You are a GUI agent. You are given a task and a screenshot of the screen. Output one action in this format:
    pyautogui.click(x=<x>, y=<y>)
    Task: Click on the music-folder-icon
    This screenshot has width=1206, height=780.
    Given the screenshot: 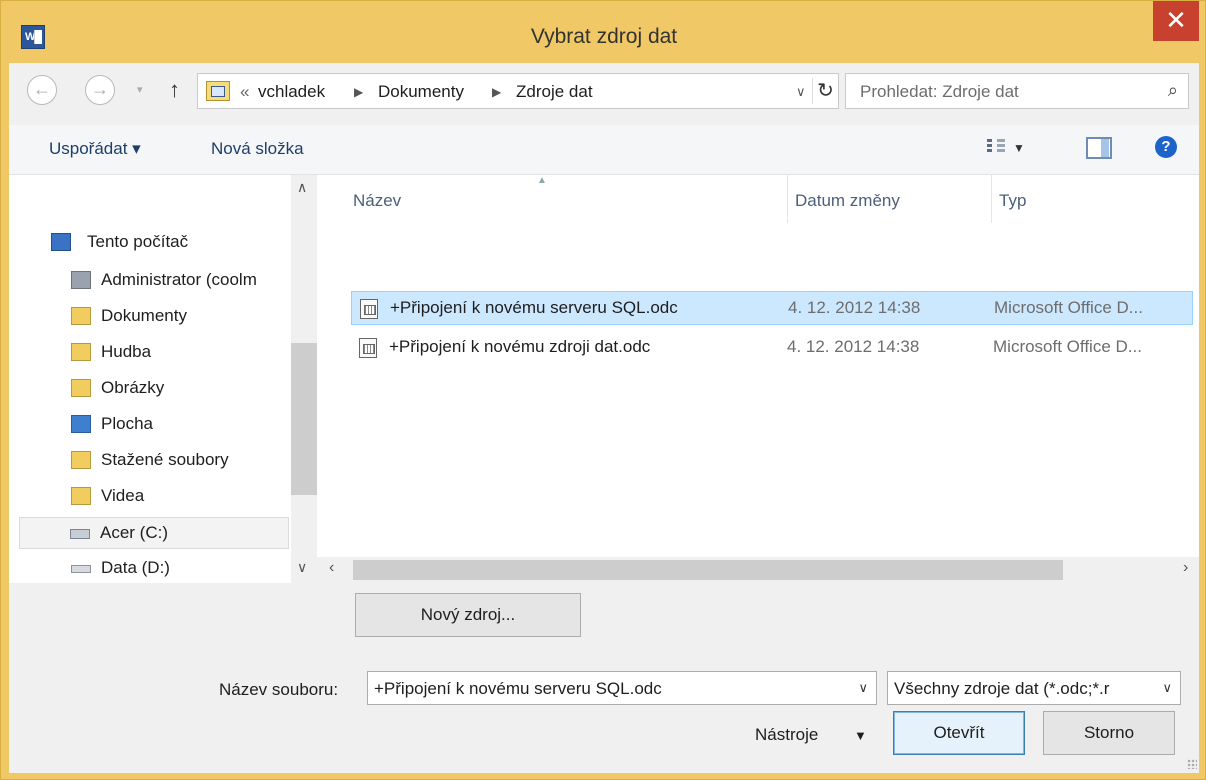 What is the action you would take?
    pyautogui.click(x=81, y=352)
    